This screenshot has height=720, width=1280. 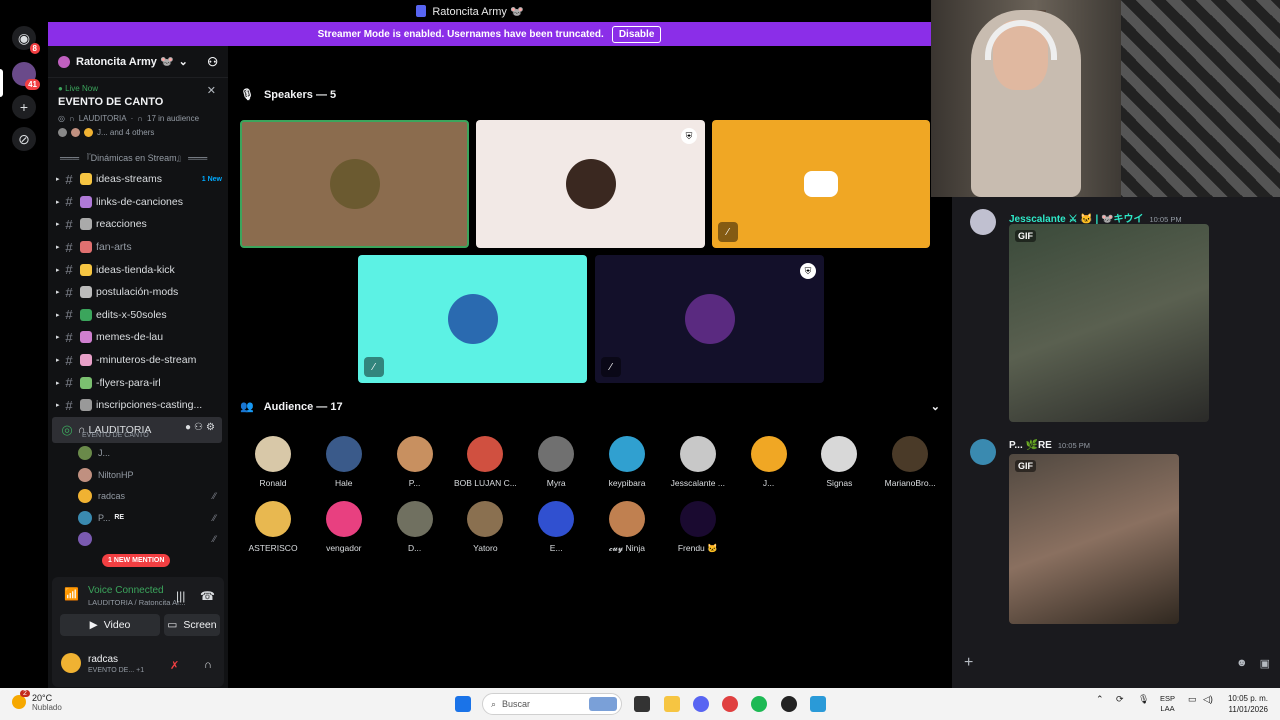 I want to click on discover-button: ⊘, so click(x=24, y=139).